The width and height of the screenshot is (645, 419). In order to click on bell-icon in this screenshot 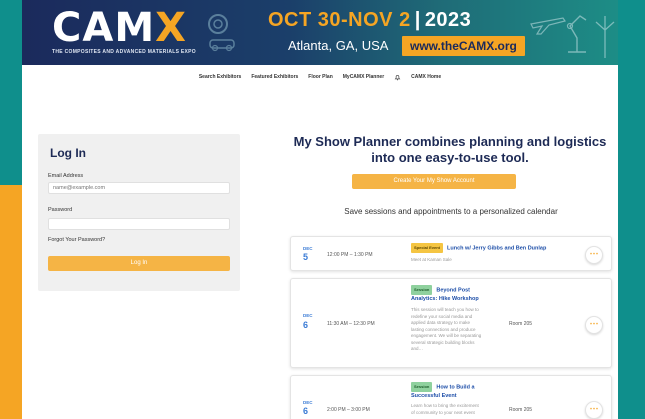, I will do `click(397, 77)`.